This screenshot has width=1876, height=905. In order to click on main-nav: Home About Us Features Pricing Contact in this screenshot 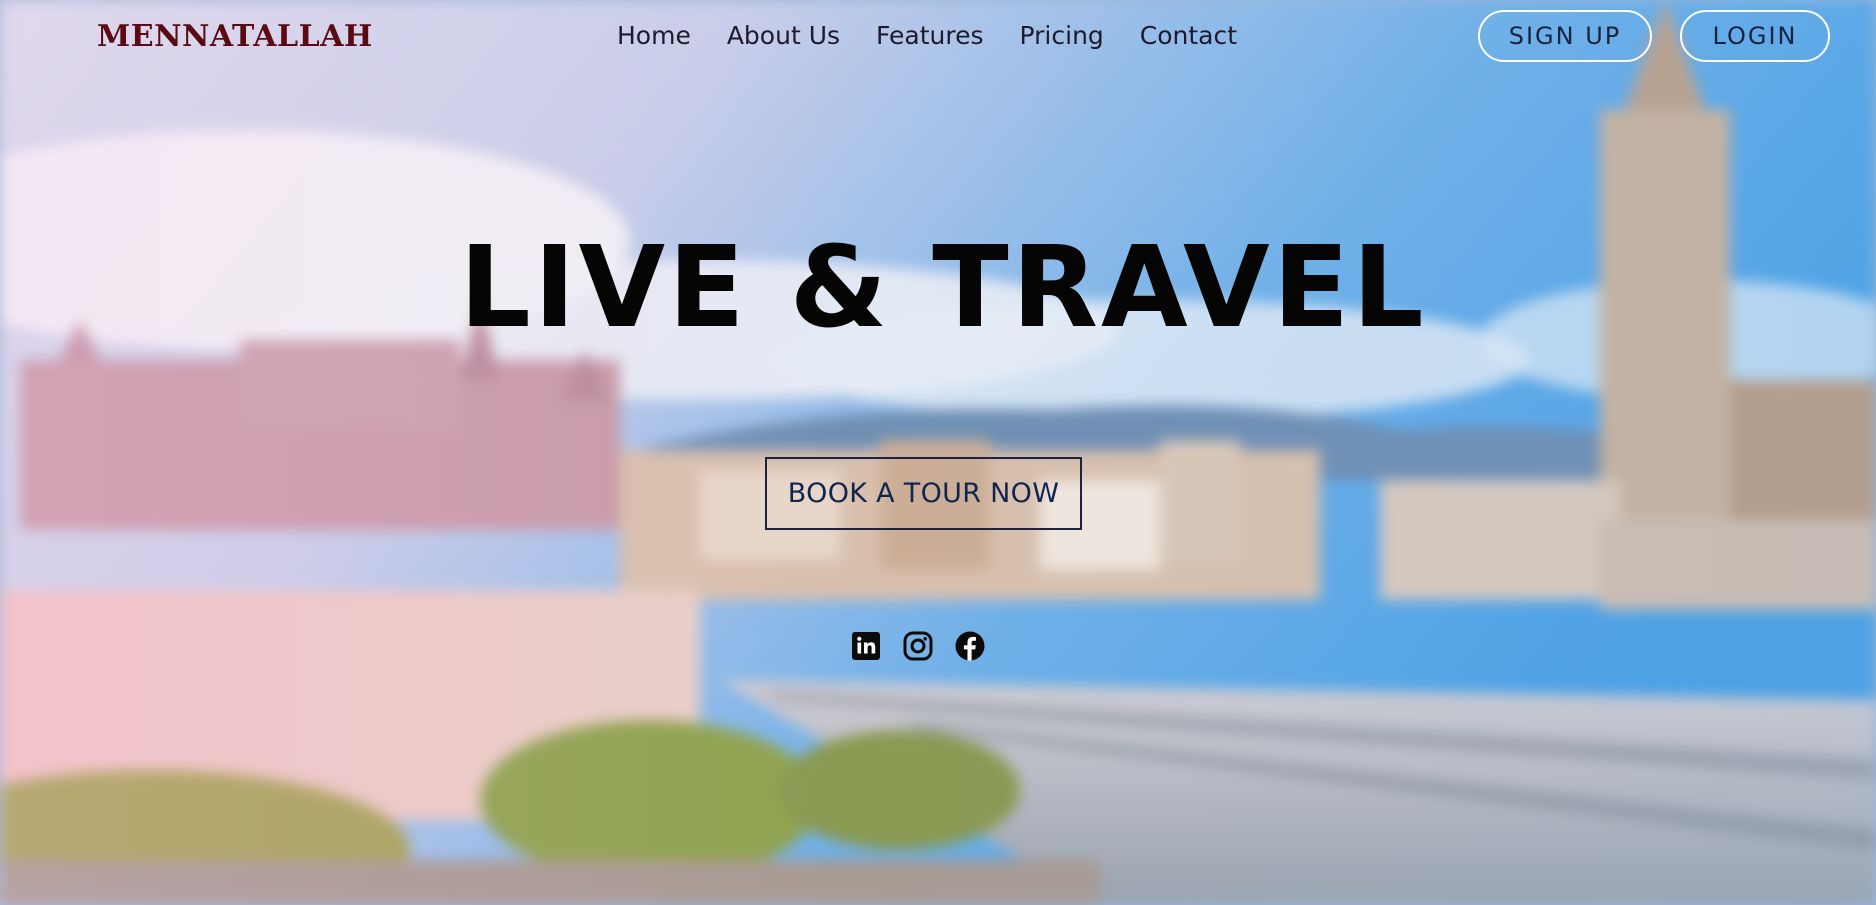, I will do `click(927, 36)`.